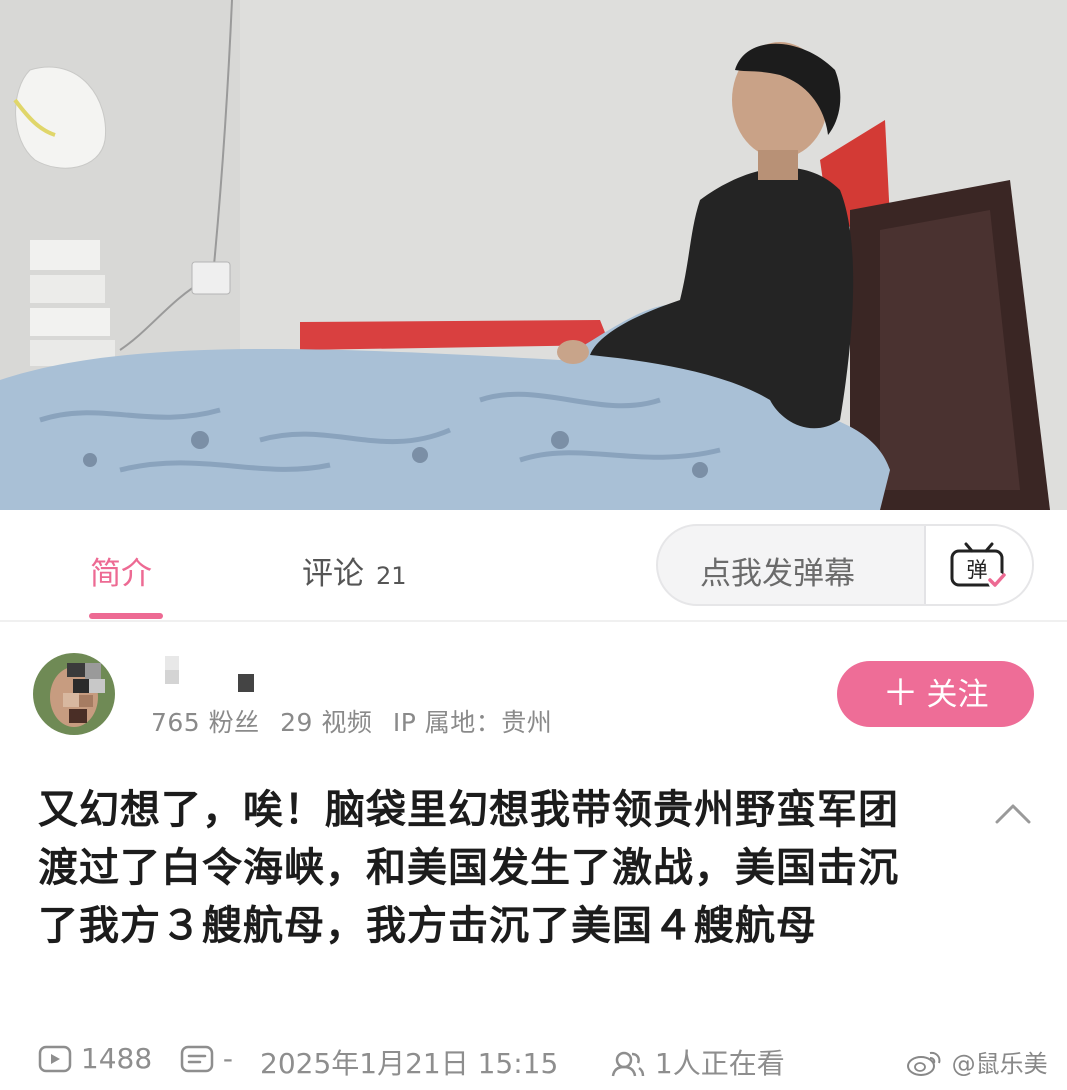 The width and height of the screenshot is (1067, 1090). Describe the element at coordinates (121, 574) in the screenshot. I see `tab-intro-label: 简介` at that location.